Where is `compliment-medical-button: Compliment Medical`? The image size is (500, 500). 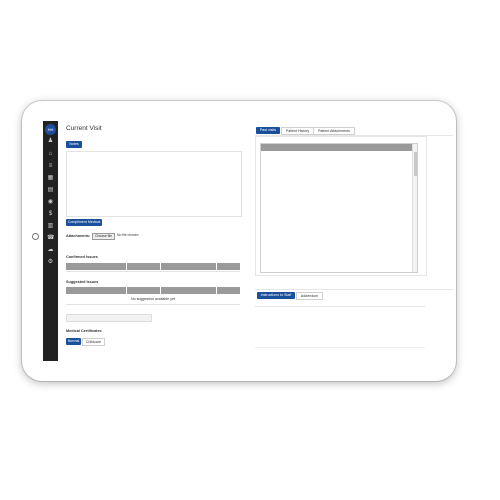 compliment-medical-button: Compliment Medical is located at coordinates (84, 222).